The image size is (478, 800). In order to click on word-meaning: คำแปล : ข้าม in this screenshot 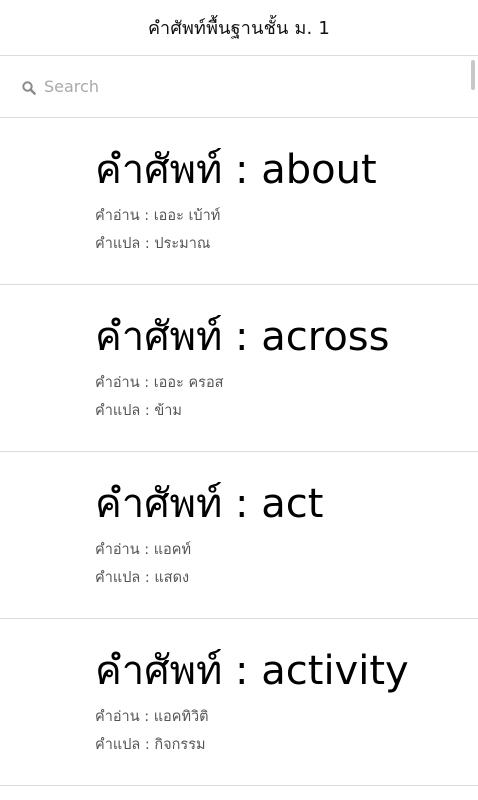, I will do `click(138, 411)`.